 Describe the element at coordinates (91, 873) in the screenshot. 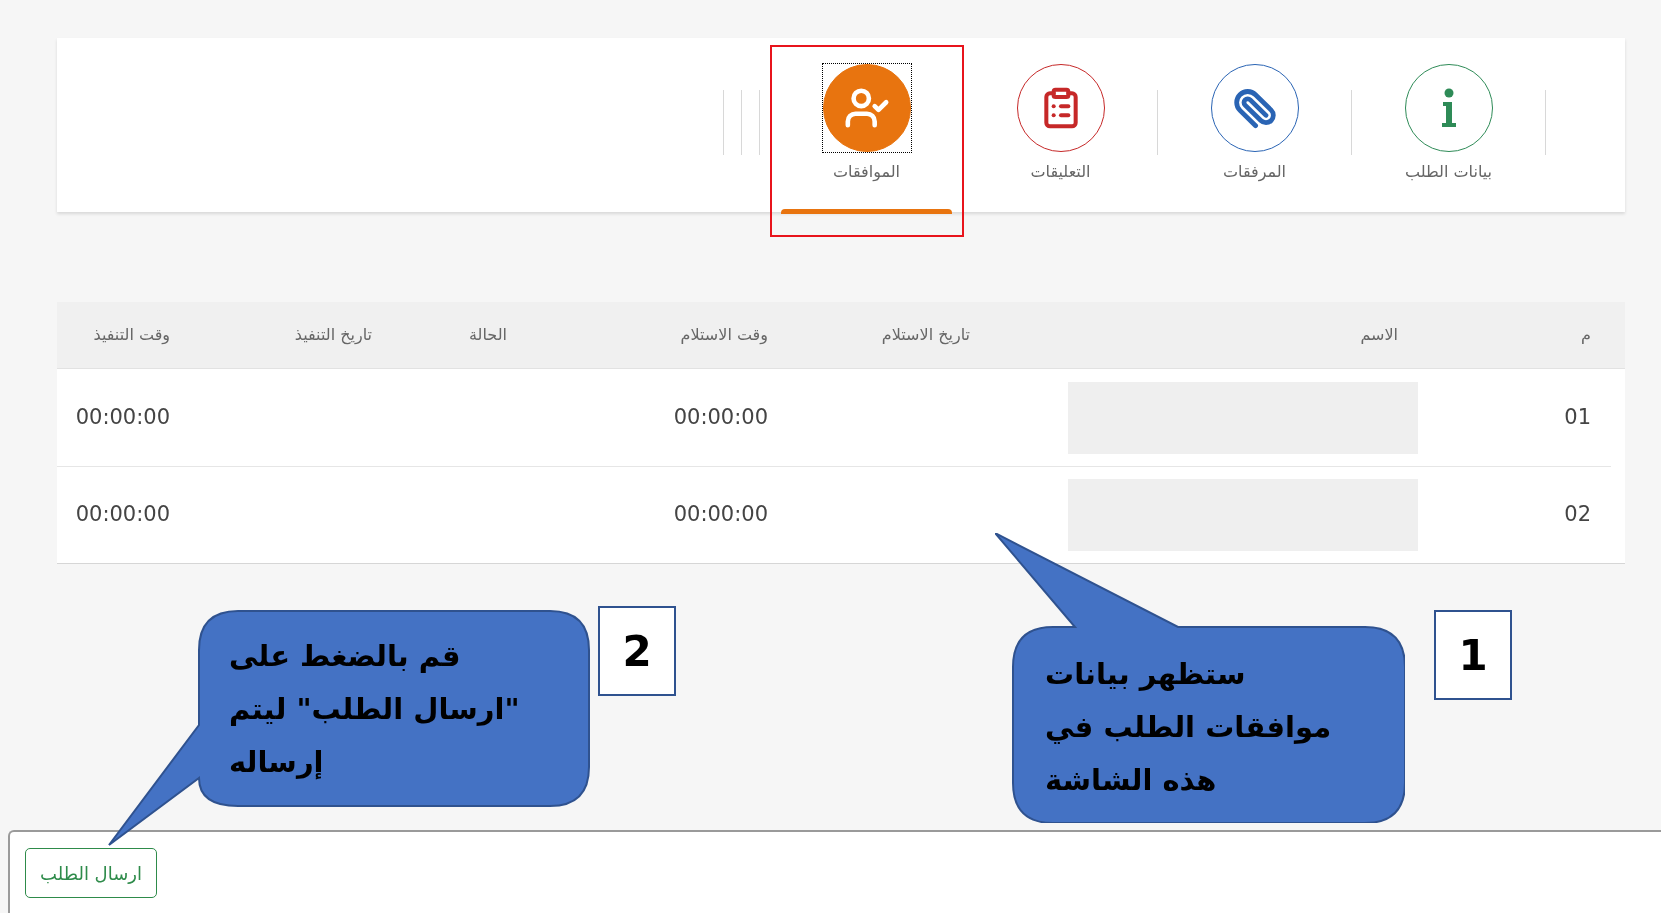

I see `submit-button: ارسال الطلب` at that location.